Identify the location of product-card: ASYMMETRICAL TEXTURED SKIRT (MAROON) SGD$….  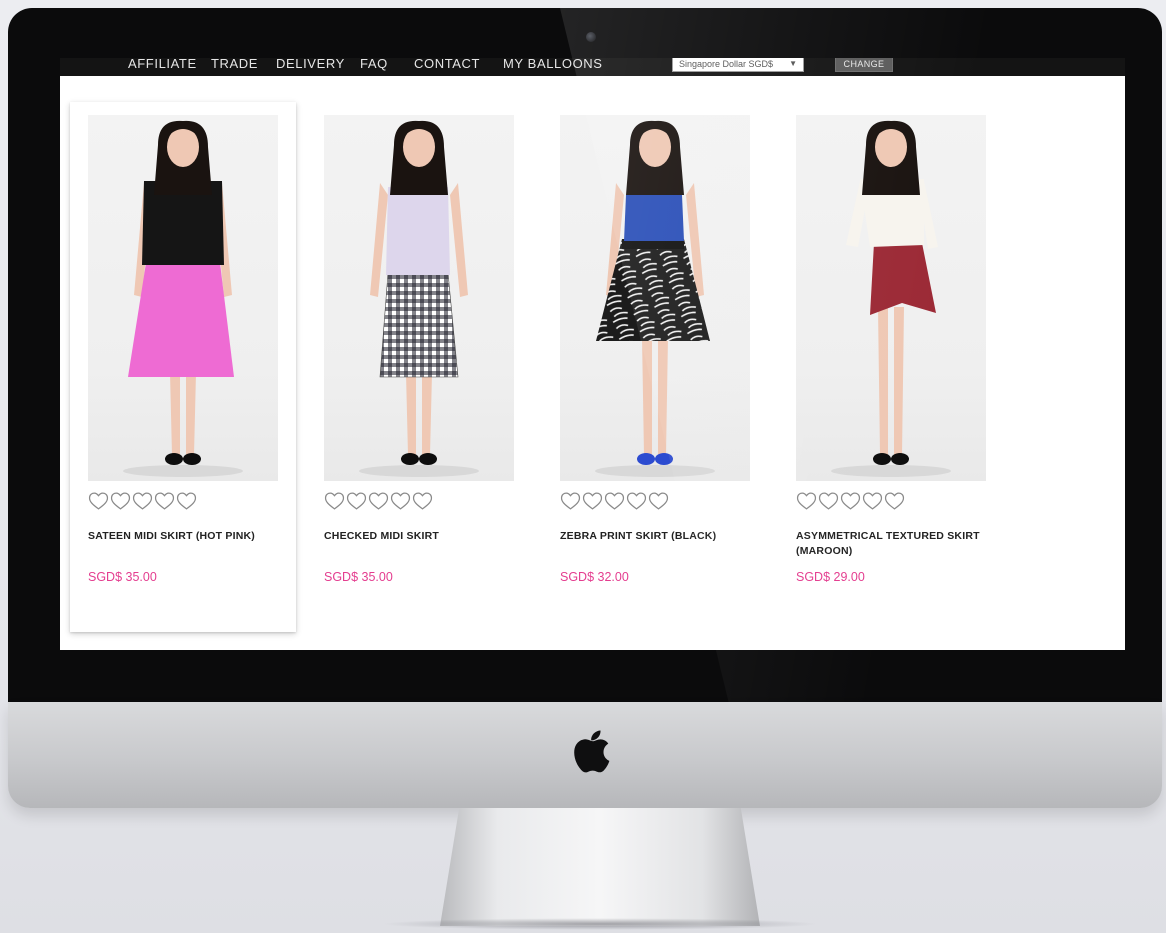
(891, 367).